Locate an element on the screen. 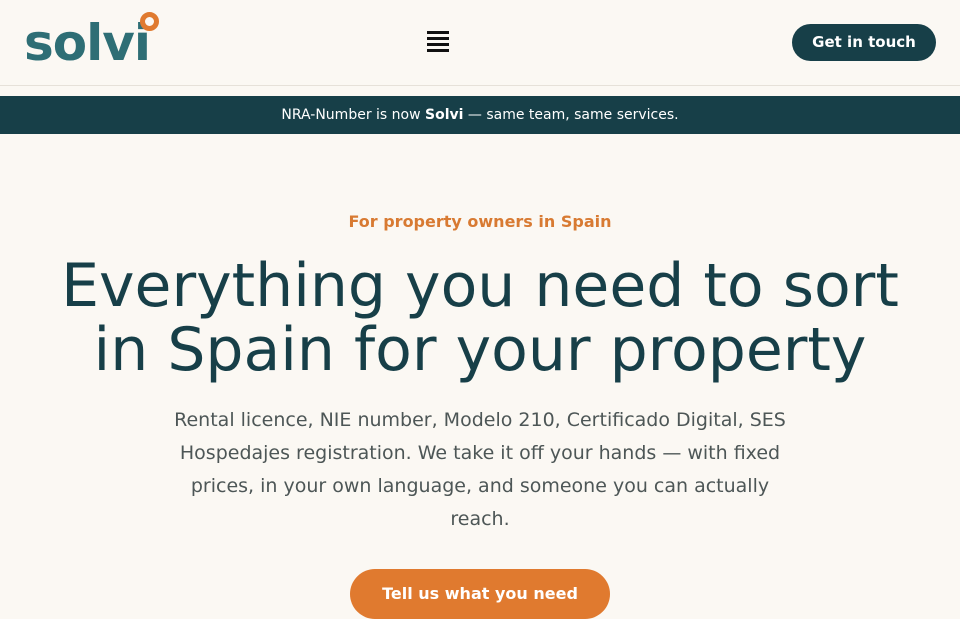 The image size is (960, 619). logo-text: solvi is located at coordinates (87, 43).